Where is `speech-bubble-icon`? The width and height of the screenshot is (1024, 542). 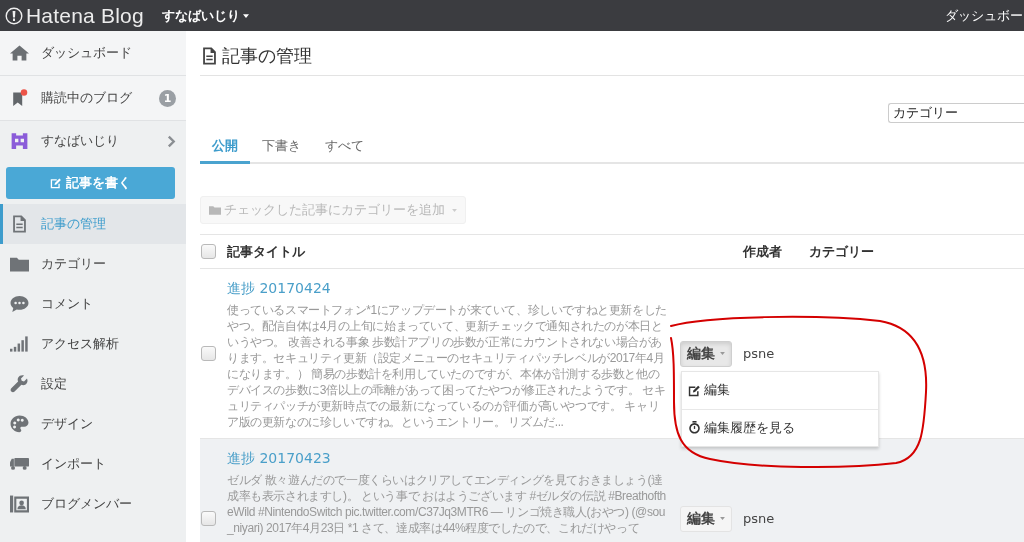
speech-bubble-icon is located at coordinates (19, 304).